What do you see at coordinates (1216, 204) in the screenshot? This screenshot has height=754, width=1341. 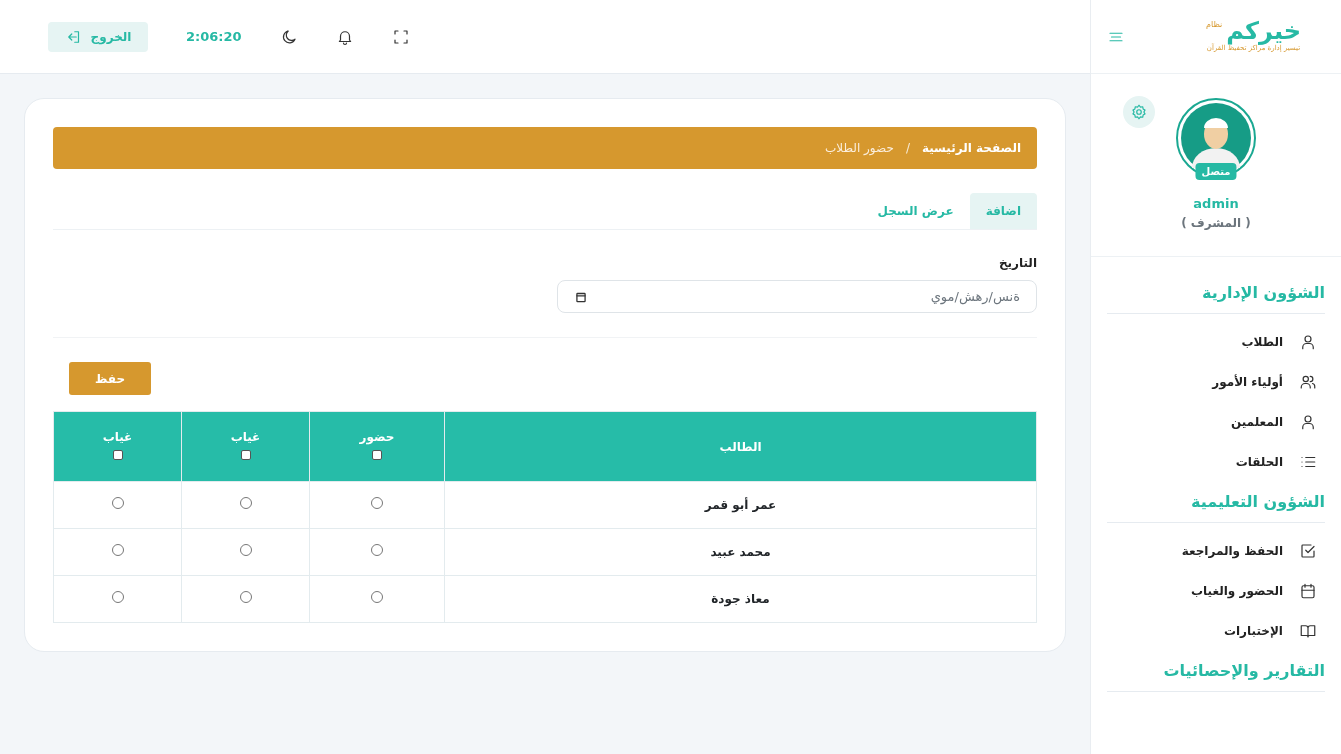 I see `username: admin` at bounding box center [1216, 204].